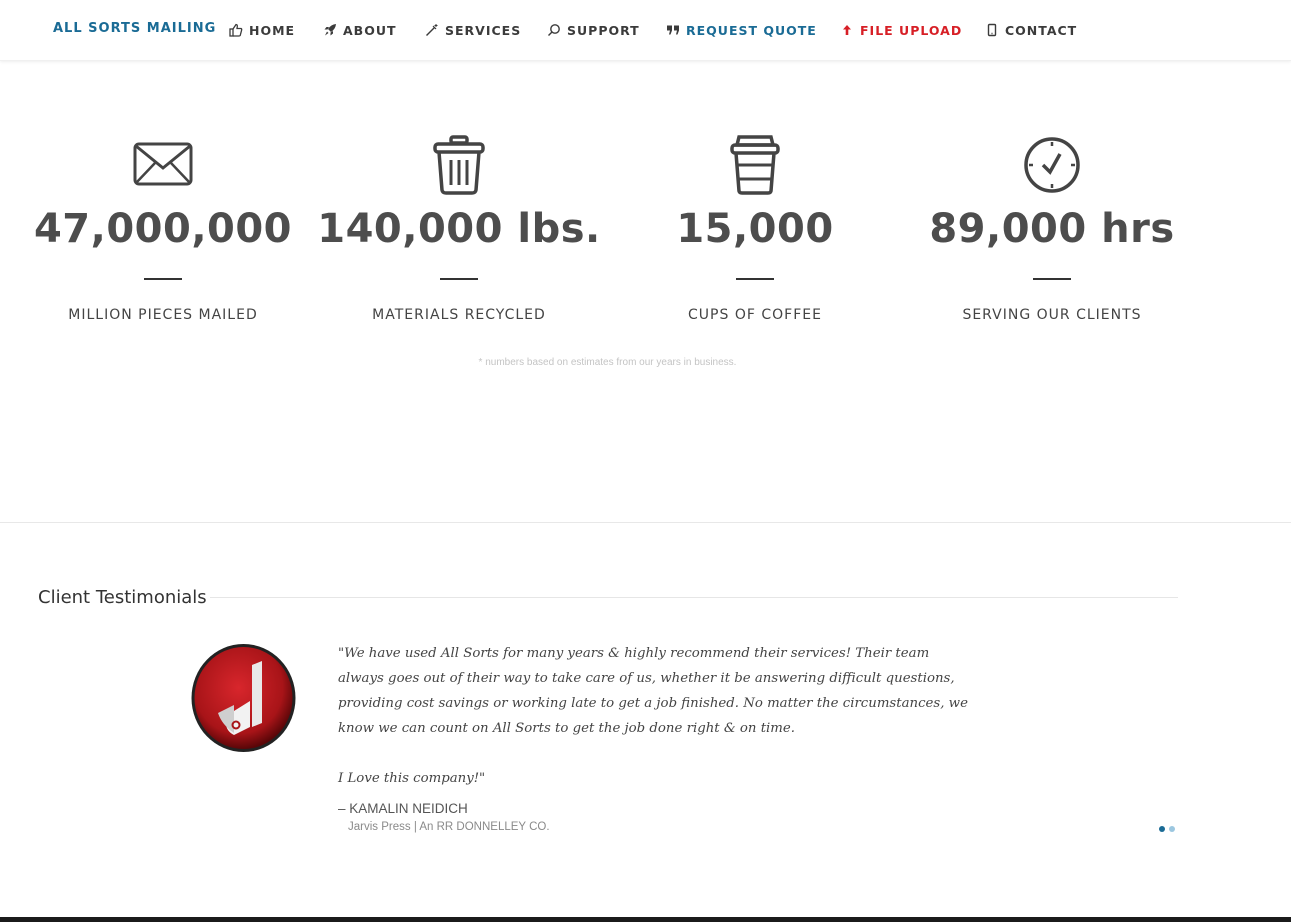 The image size is (1291, 922). I want to click on upload-arrow-icon, so click(847, 30).